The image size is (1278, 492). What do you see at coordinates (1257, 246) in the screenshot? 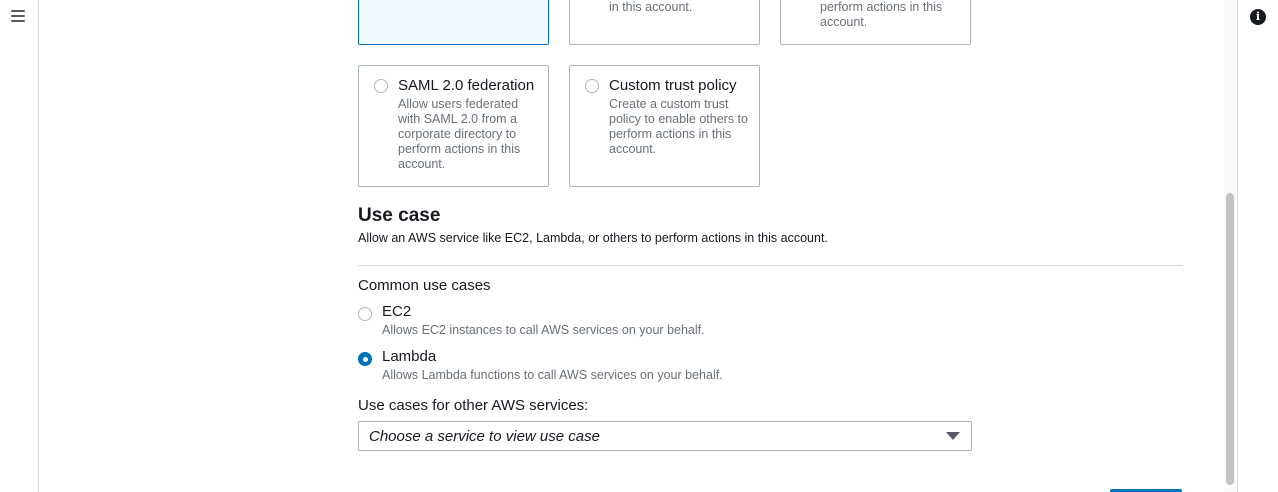
I see `right-tools-rail: i` at bounding box center [1257, 246].